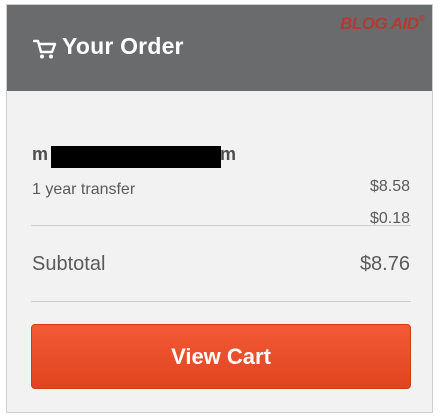 The width and height of the screenshot is (440, 418). Describe the element at coordinates (136, 157) in the screenshot. I see `redaction-bar` at that location.